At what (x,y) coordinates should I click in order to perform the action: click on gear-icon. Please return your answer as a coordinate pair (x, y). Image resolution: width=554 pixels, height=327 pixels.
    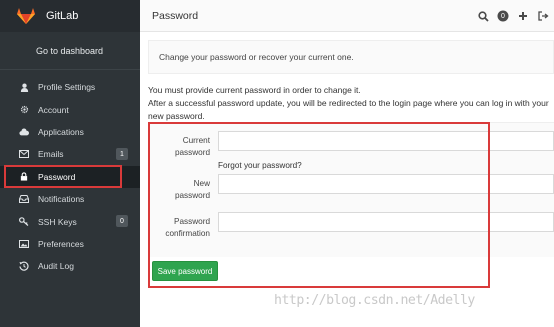
    Looking at the image, I should click on (24, 110).